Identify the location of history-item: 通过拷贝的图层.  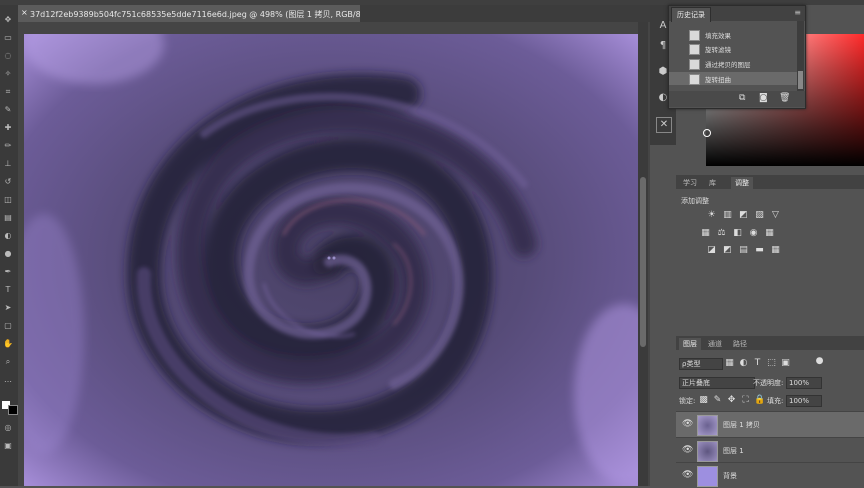
(733, 63).